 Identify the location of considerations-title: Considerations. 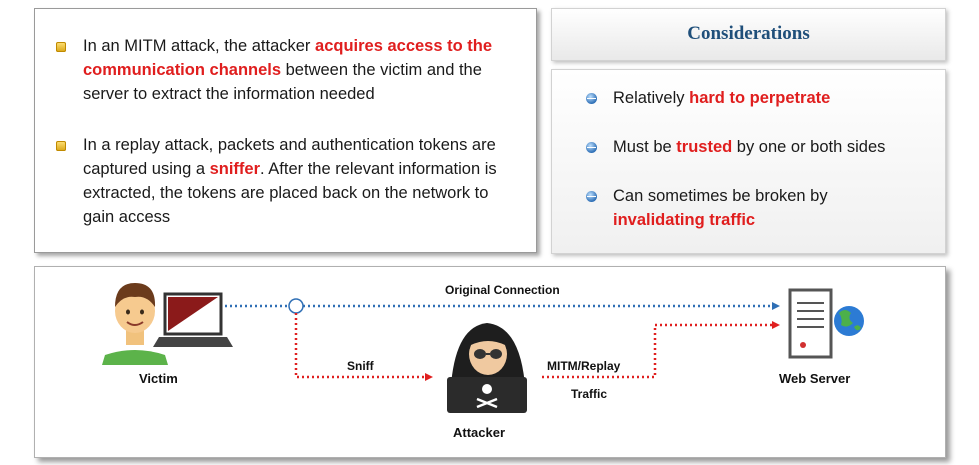
(748, 33).